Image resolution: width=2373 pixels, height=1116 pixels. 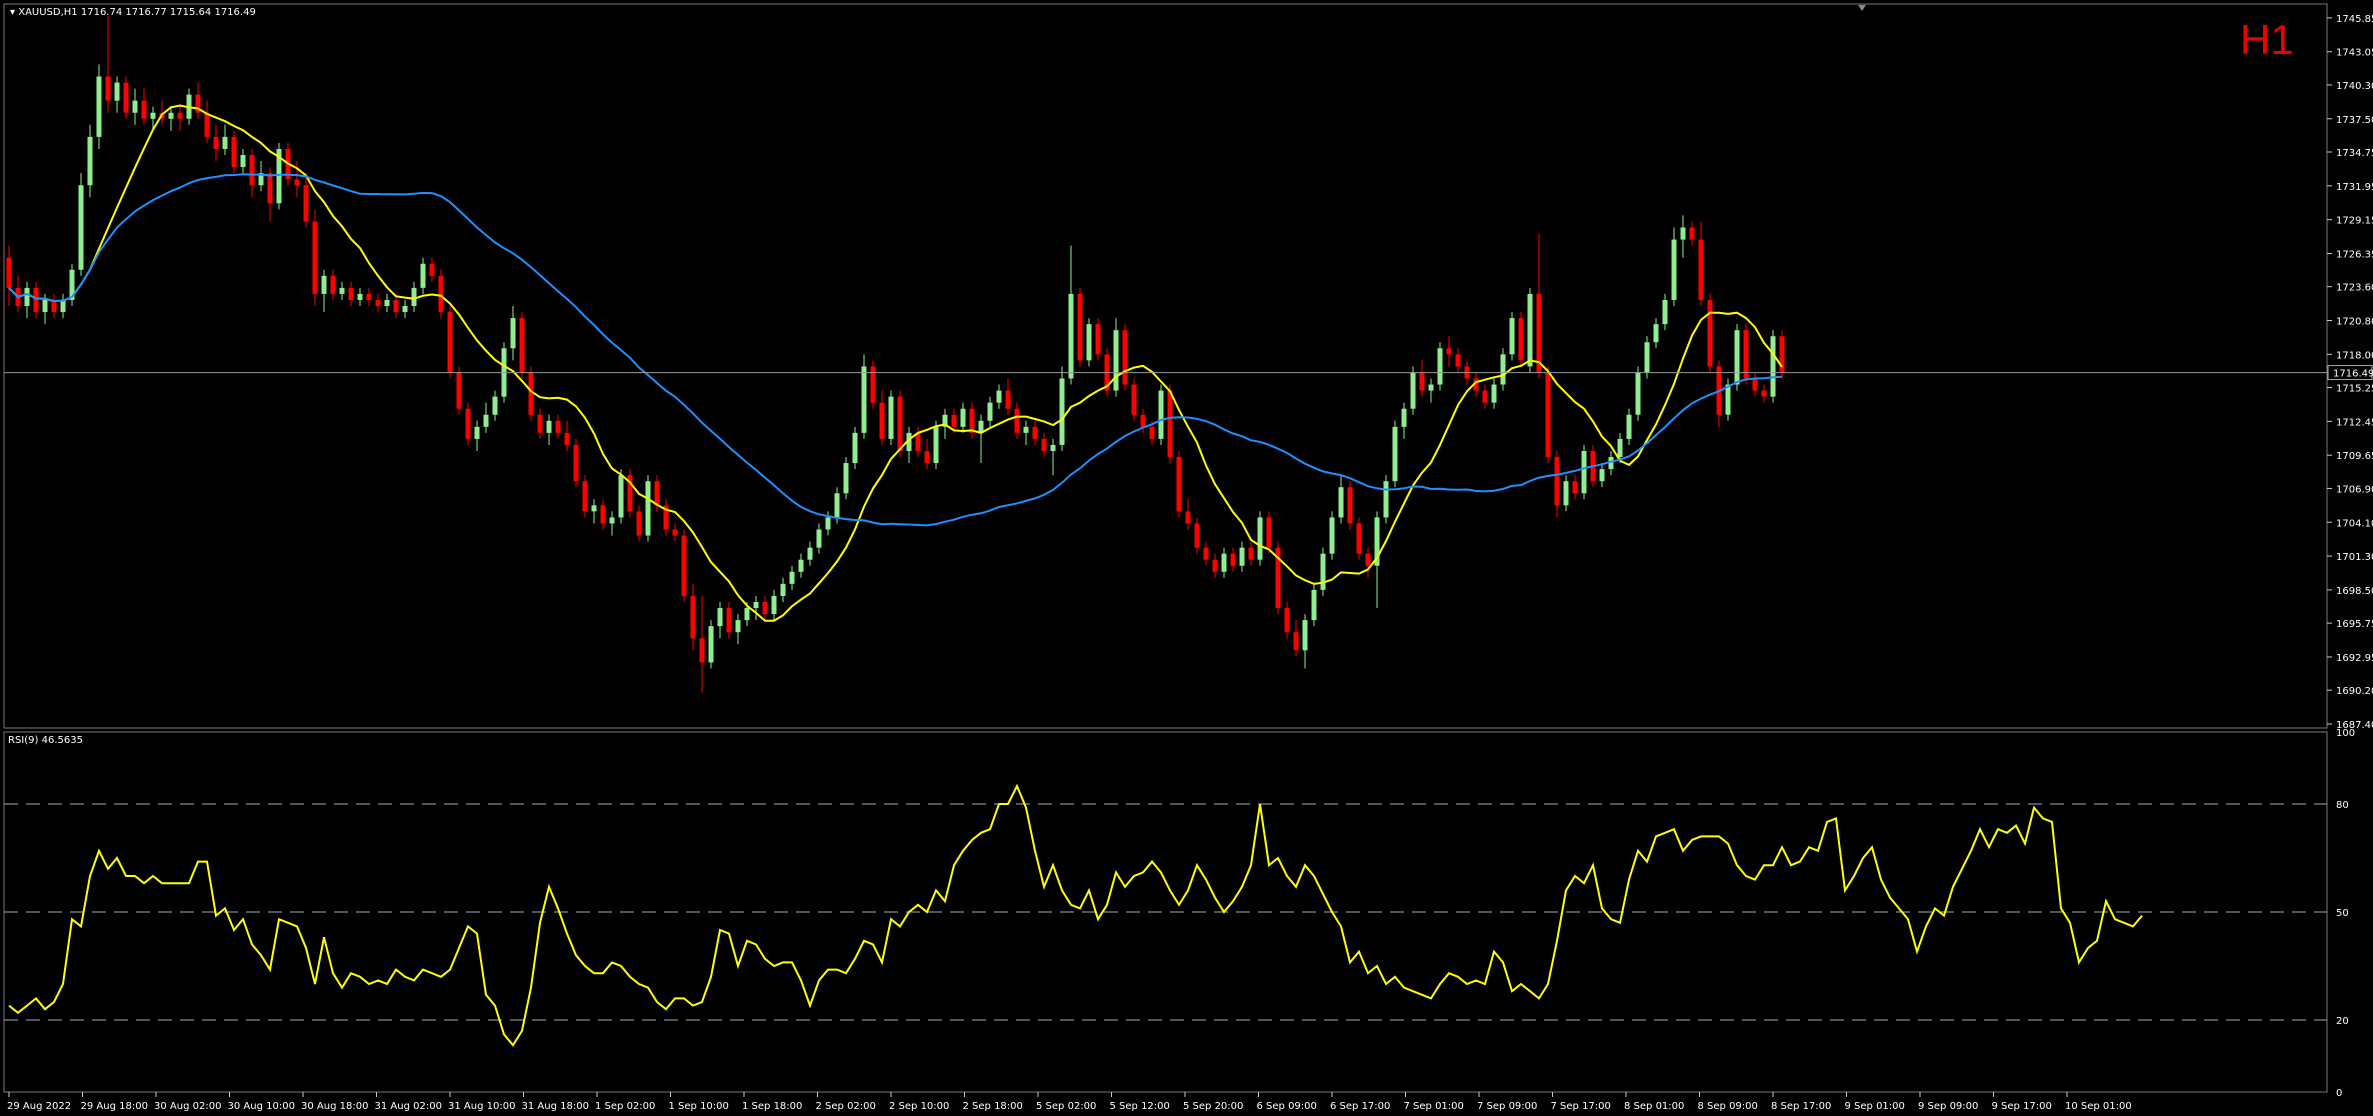 What do you see at coordinates (45, 740) in the screenshot?
I see `rsi-header: RSI(9) 46.5635` at bounding box center [45, 740].